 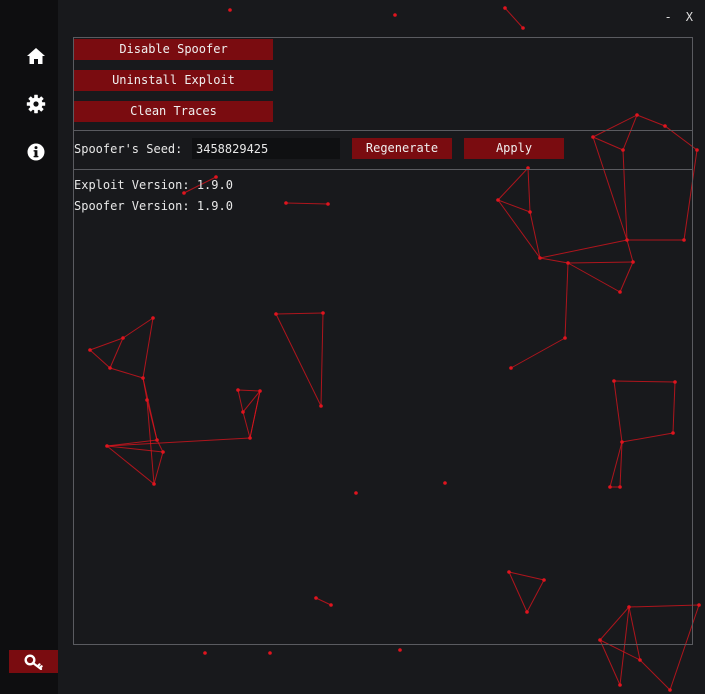 What do you see at coordinates (29, 347) in the screenshot?
I see `sidebar` at bounding box center [29, 347].